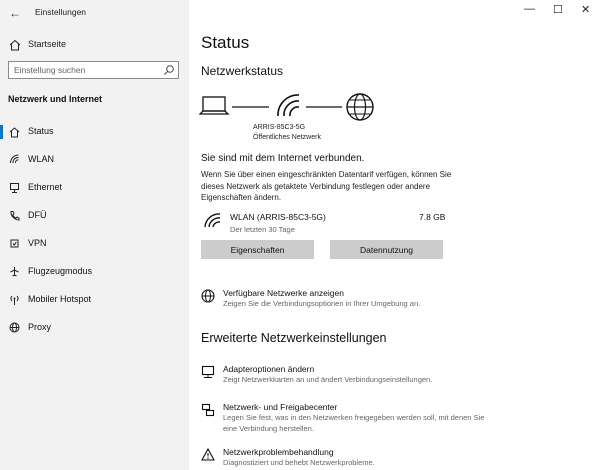  Describe the element at coordinates (208, 296) in the screenshot. I see `globe-network-icon` at that location.